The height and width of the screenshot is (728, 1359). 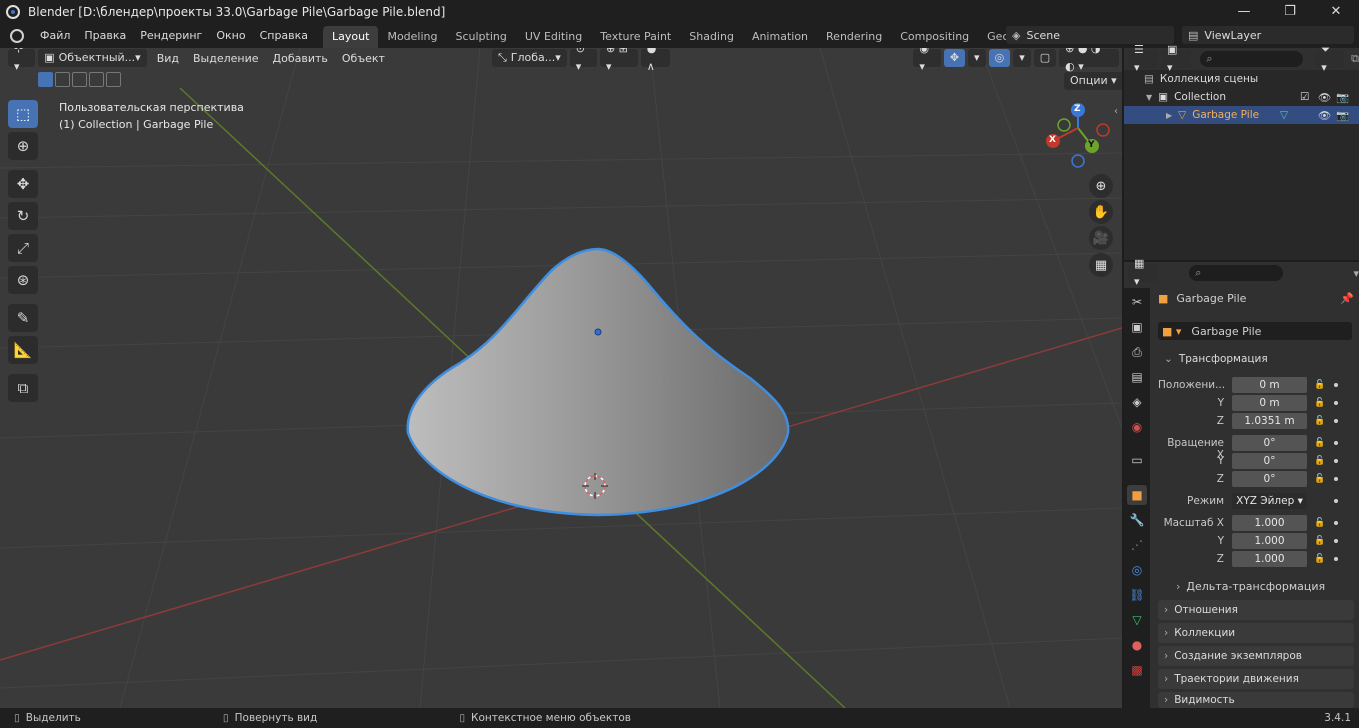 What do you see at coordinates (711, 37) in the screenshot?
I see `tab-shading: Shading` at bounding box center [711, 37].